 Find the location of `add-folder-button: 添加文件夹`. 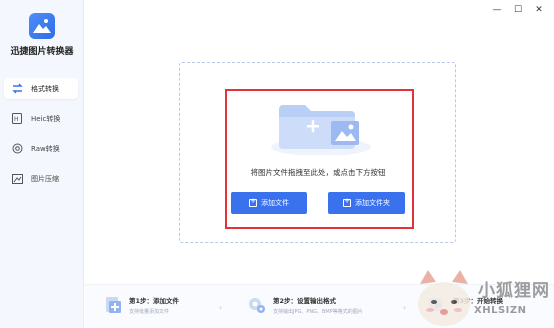

add-folder-button: 添加文件夹 is located at coordinates (366, 203).